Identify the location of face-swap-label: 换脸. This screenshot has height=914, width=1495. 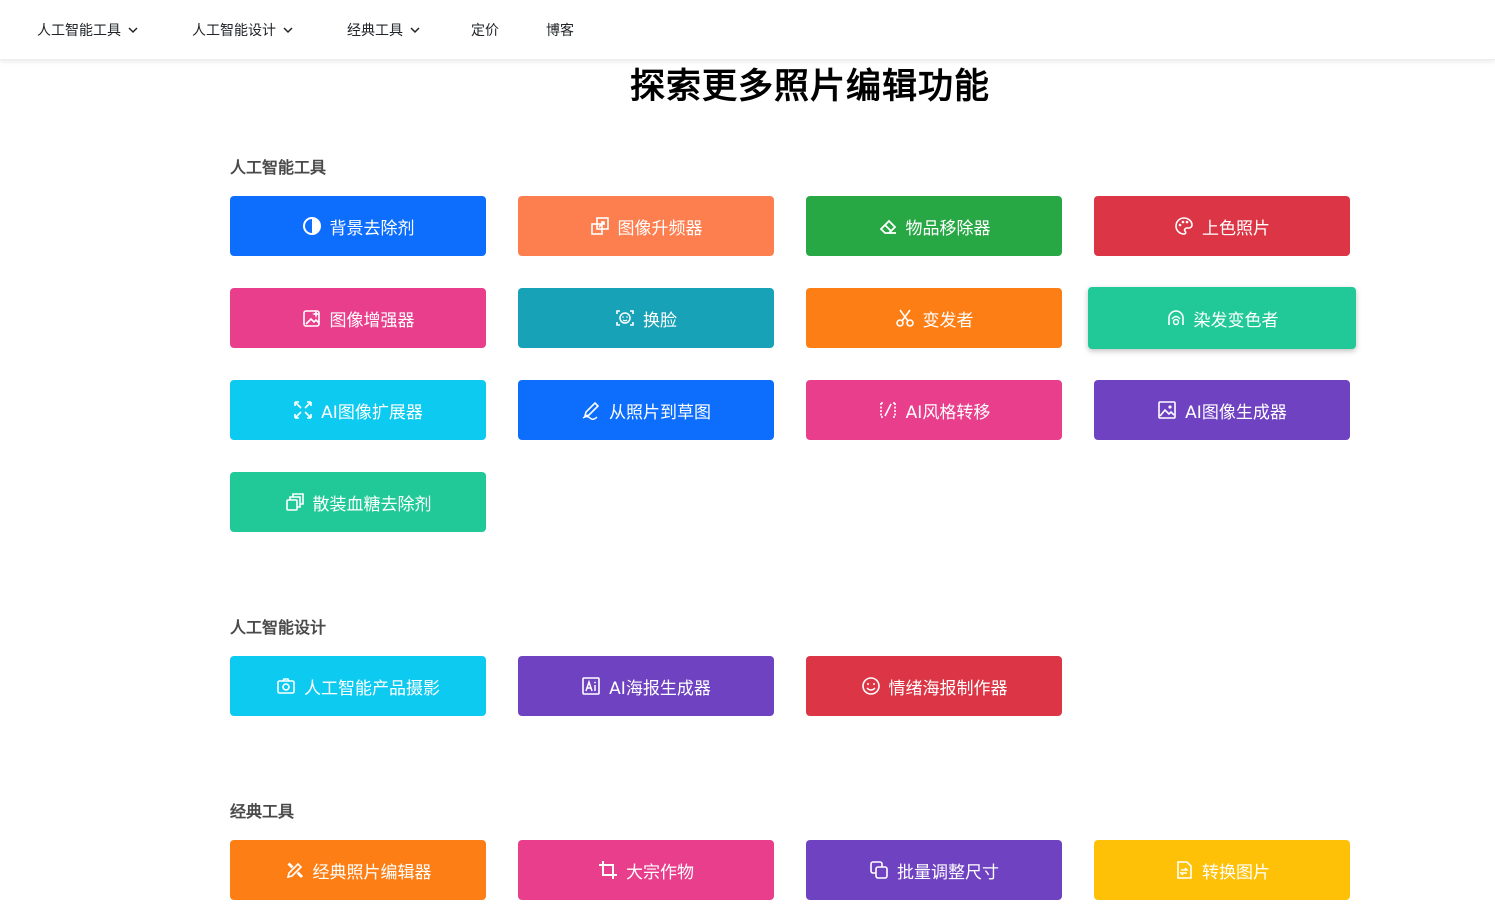
(660, 320).